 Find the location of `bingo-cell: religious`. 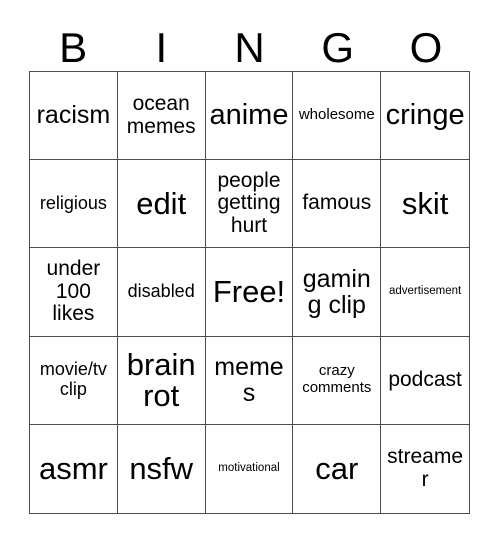

bingo-cell: religious is located at coordinates (74, 204).